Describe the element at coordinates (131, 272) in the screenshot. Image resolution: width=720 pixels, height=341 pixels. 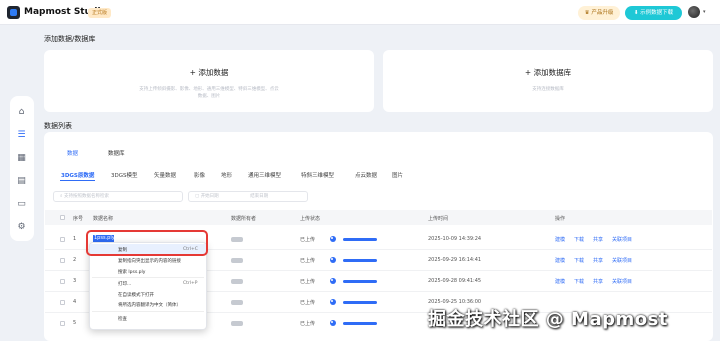
I see `menu-item-search: 搜索 lpss.ply` at that location.